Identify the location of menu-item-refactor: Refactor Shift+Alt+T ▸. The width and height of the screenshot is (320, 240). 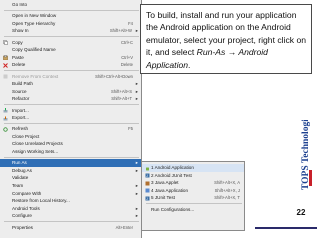
(70, 99).